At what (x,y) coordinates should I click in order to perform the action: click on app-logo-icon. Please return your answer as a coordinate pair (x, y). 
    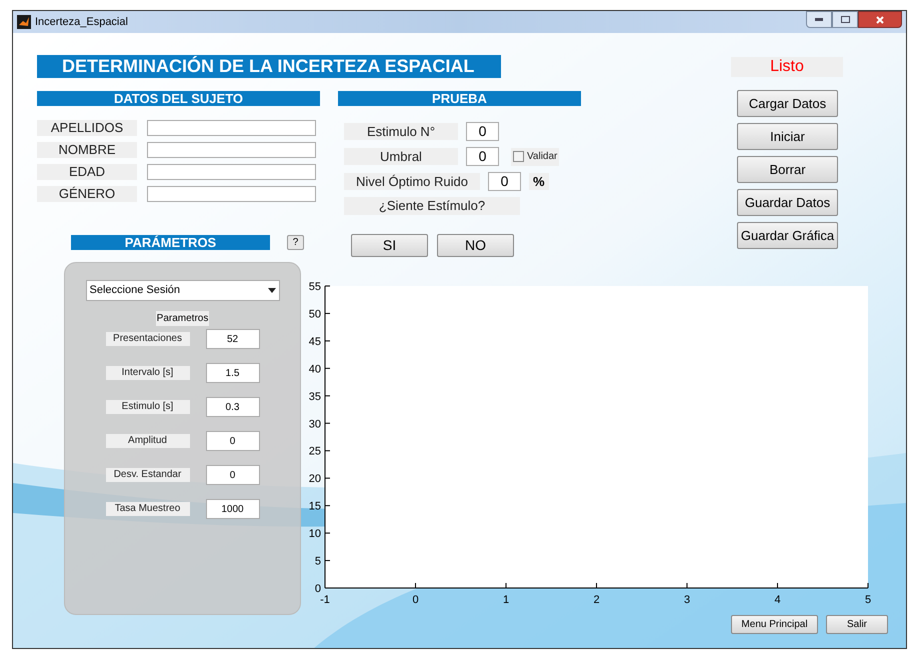
    Looking at the image, I should click on (24, 22).